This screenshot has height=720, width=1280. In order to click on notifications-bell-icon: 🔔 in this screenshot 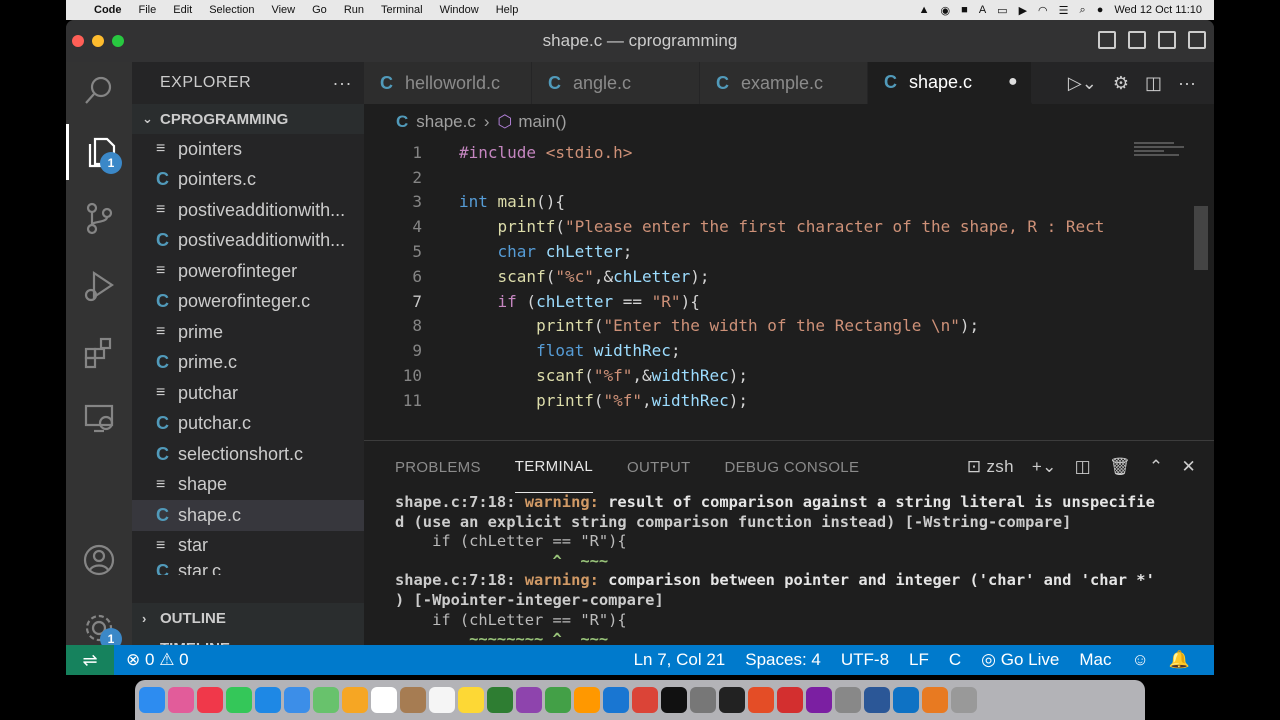, I will do `click(1179, 660)`.